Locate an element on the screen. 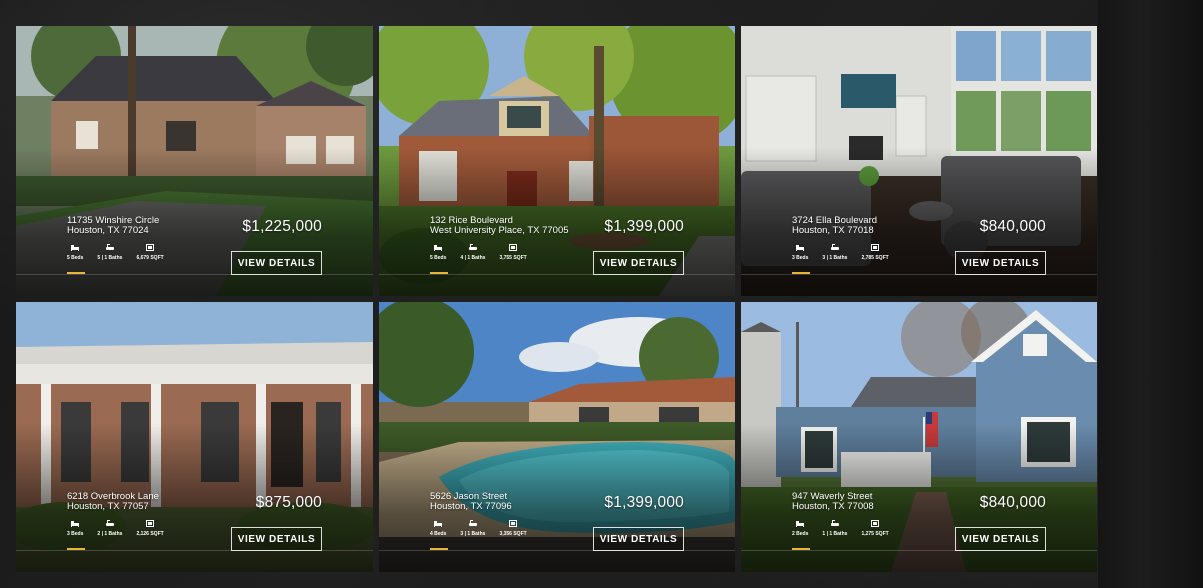 The image size is (1203, 588). listing-specs: 4 Beds 3 | 1 Baths 3,356 SQFT is located at coordinates (478, 528).